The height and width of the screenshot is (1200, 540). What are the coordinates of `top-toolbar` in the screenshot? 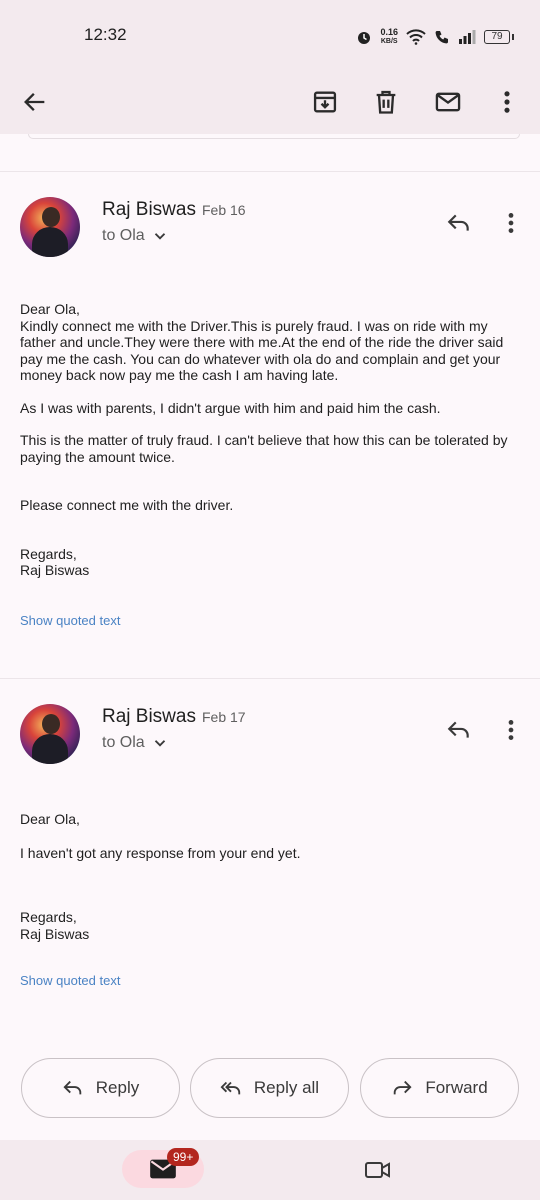 It's located at (270, 102).